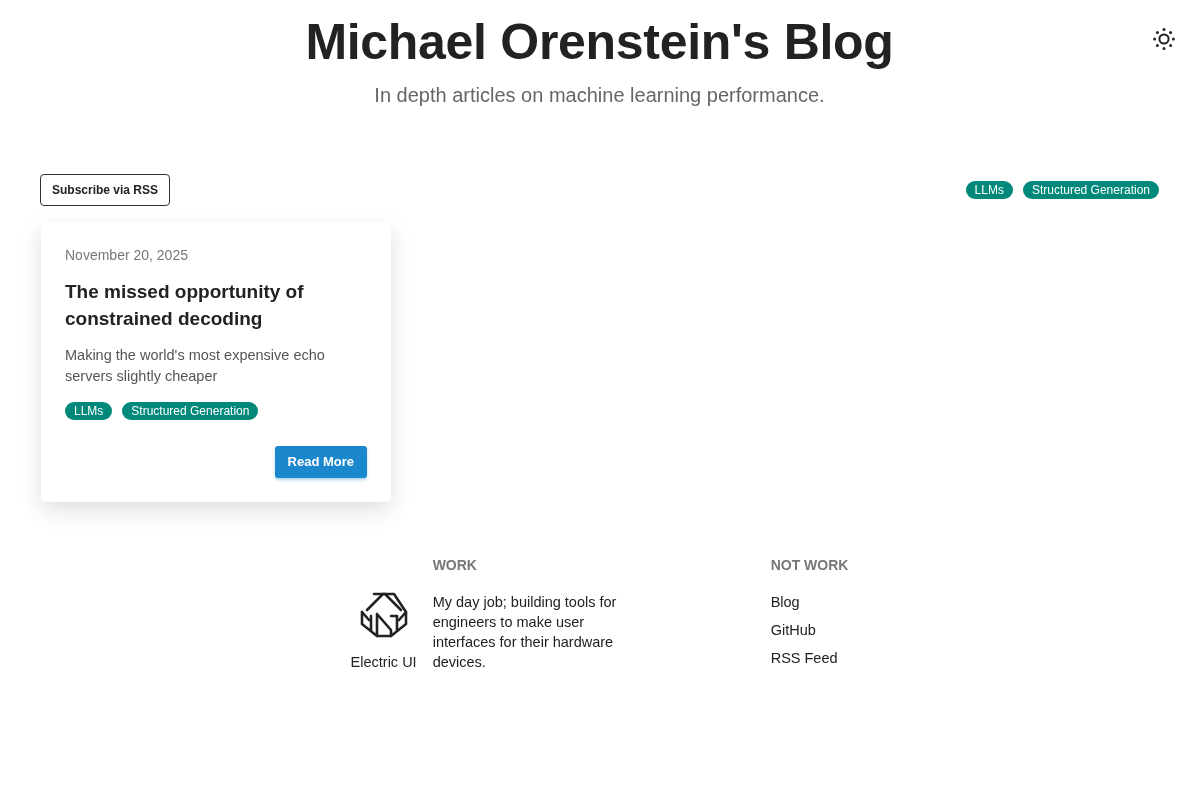 This screenshot has height=800, width=1200. I want to click on footer-link: Blog, so click(809, 602).